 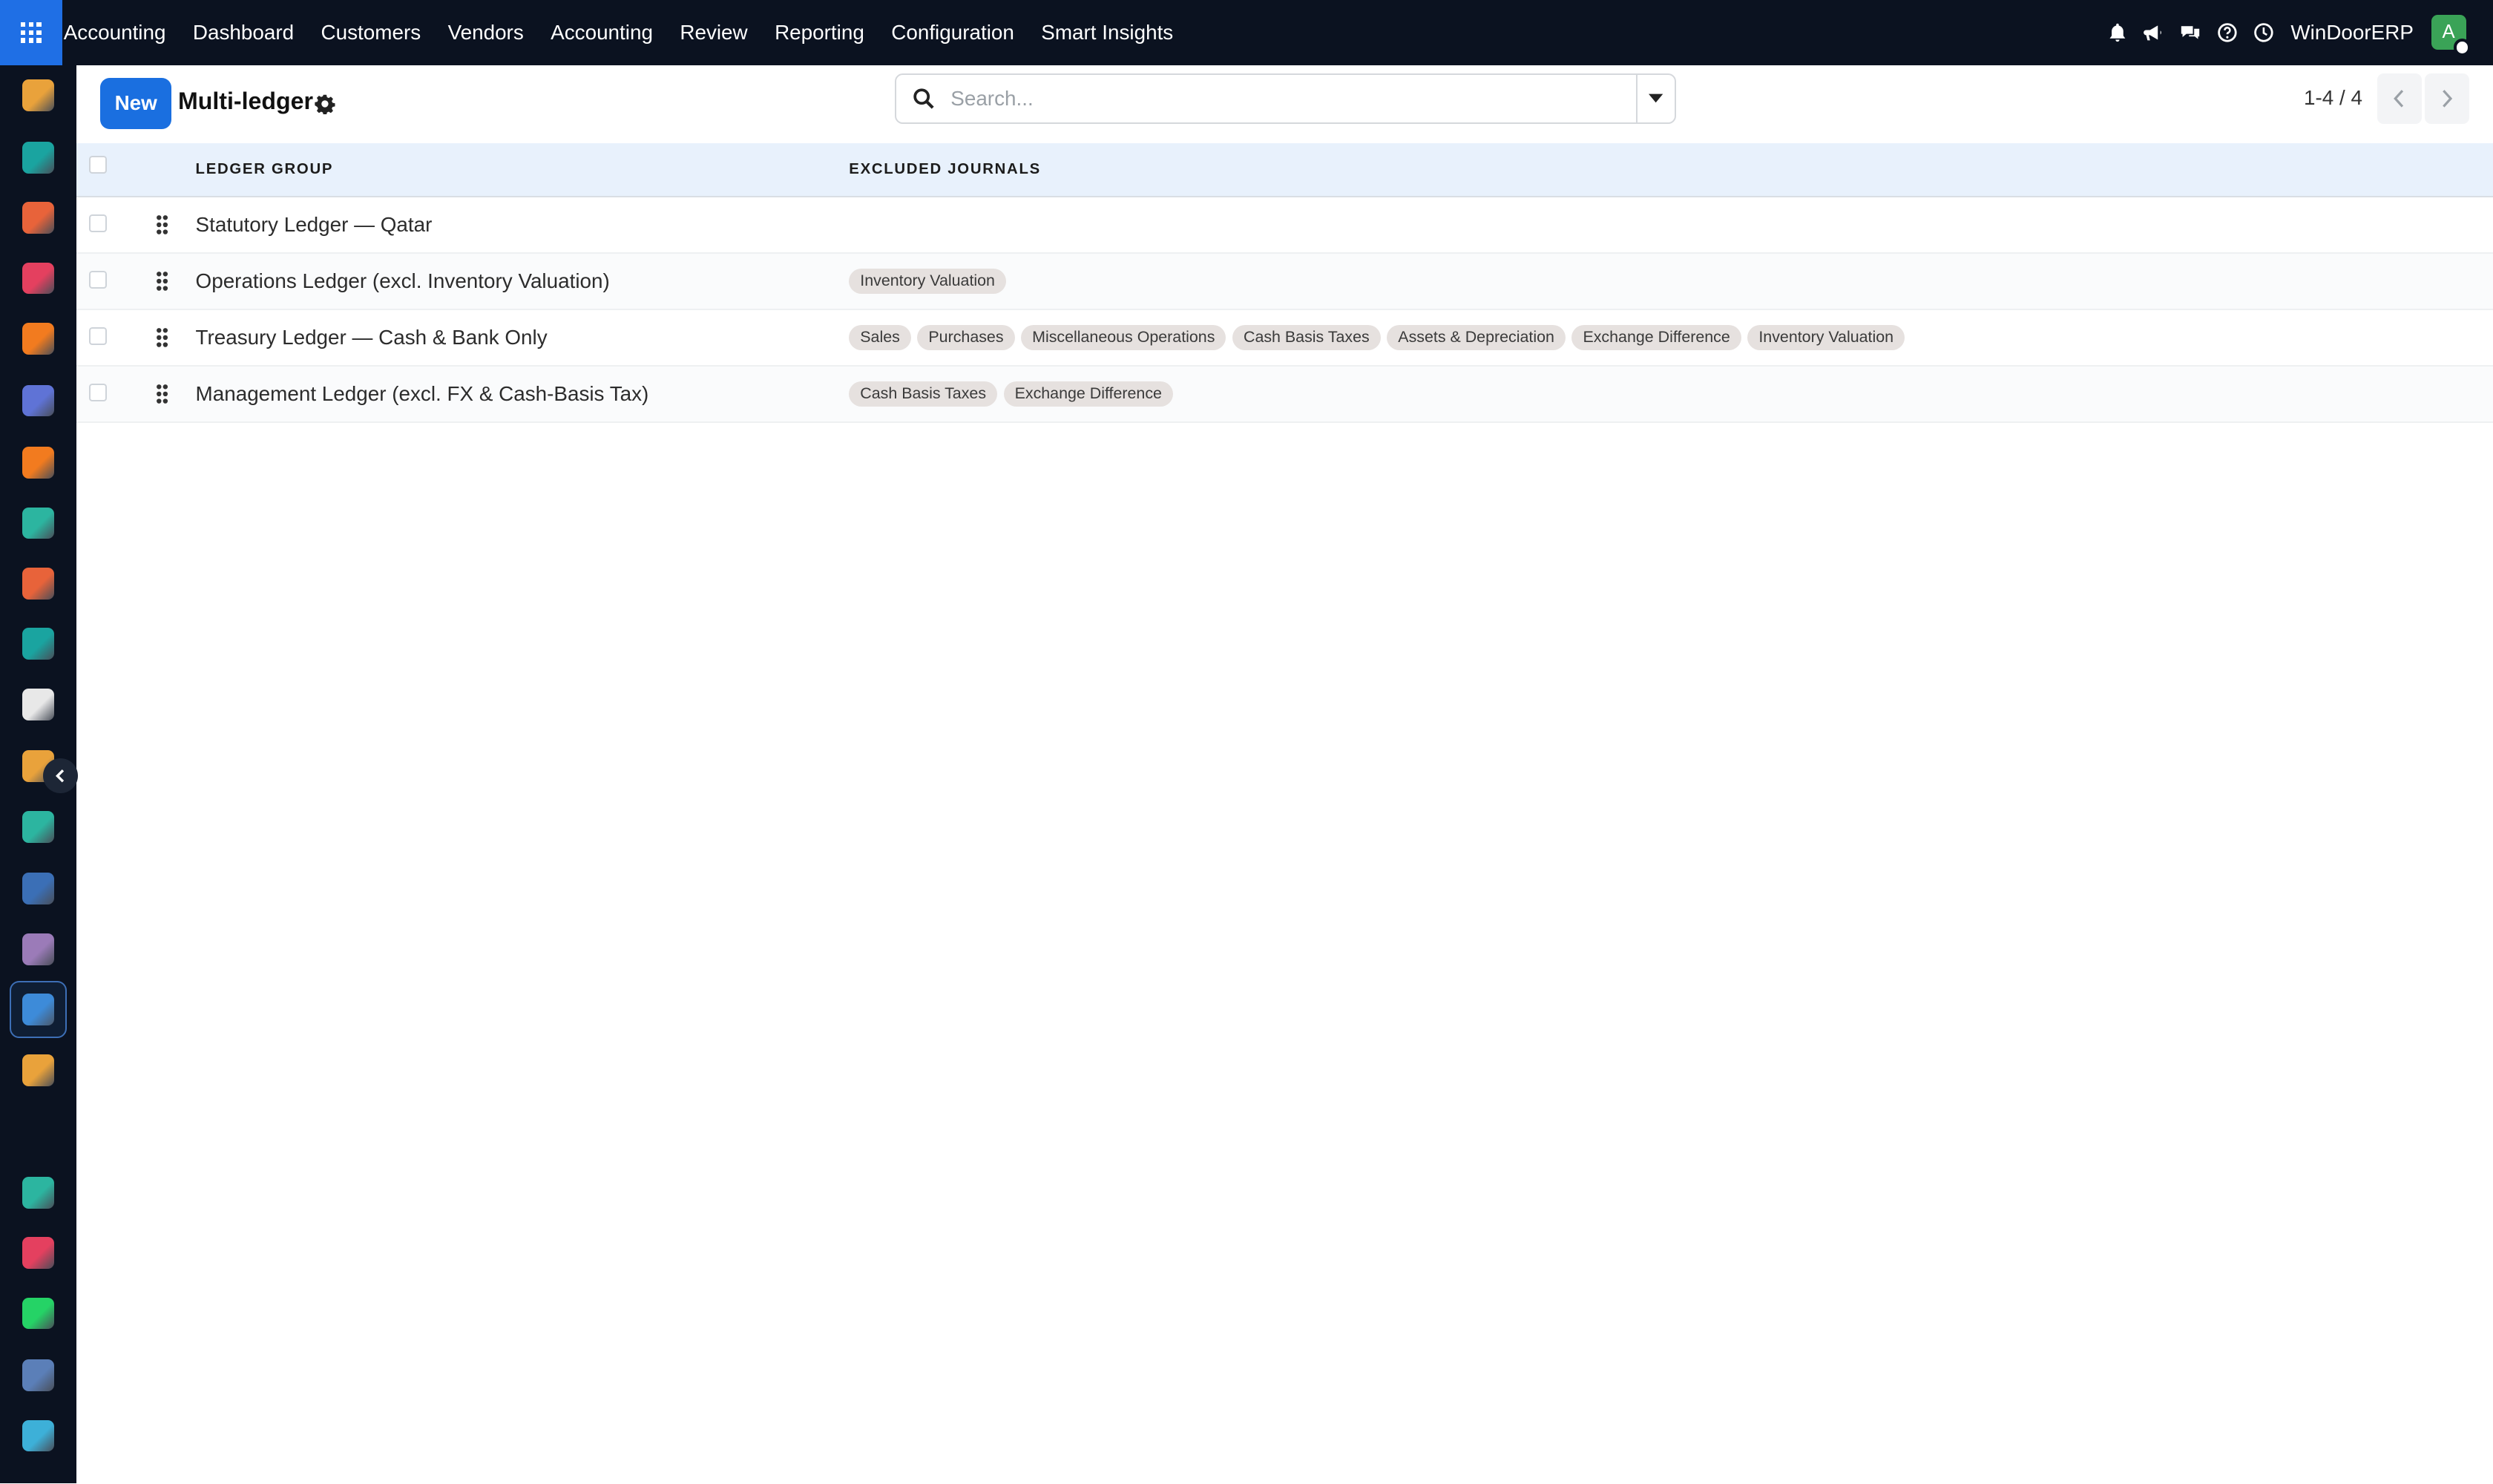 I want to click on collapse-sidebar-button, so click(x=60, y=776).